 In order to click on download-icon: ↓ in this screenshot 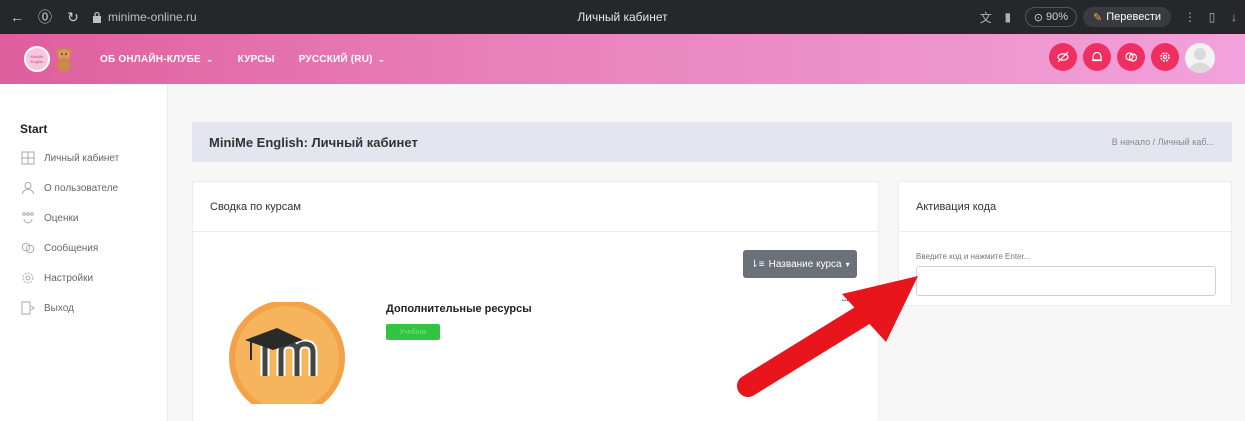, I will do `click(1234, 17)`.